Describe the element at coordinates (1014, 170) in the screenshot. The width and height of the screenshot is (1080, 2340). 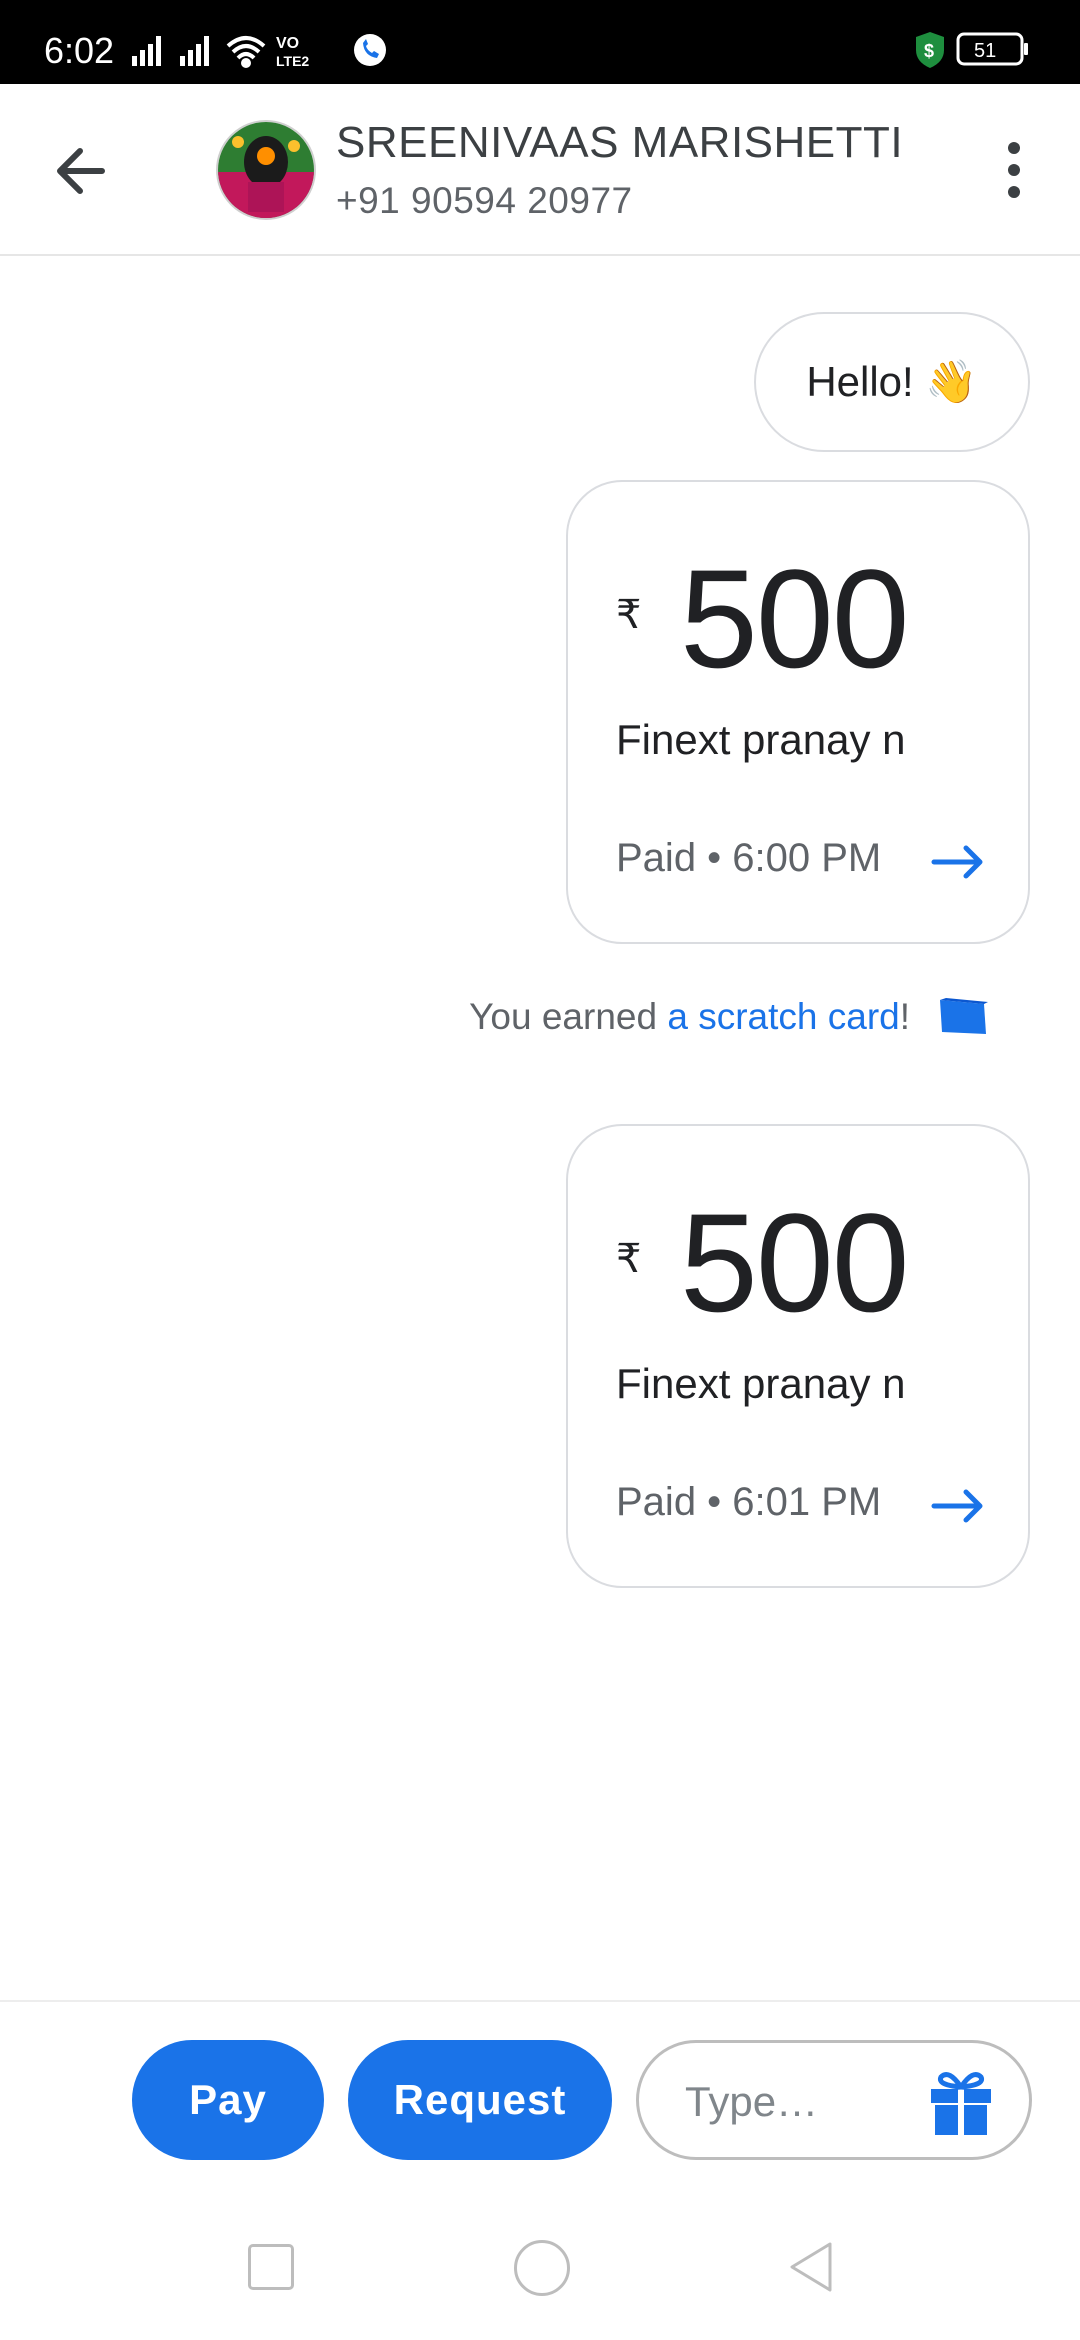
I see `more-vert-icon` at that location.